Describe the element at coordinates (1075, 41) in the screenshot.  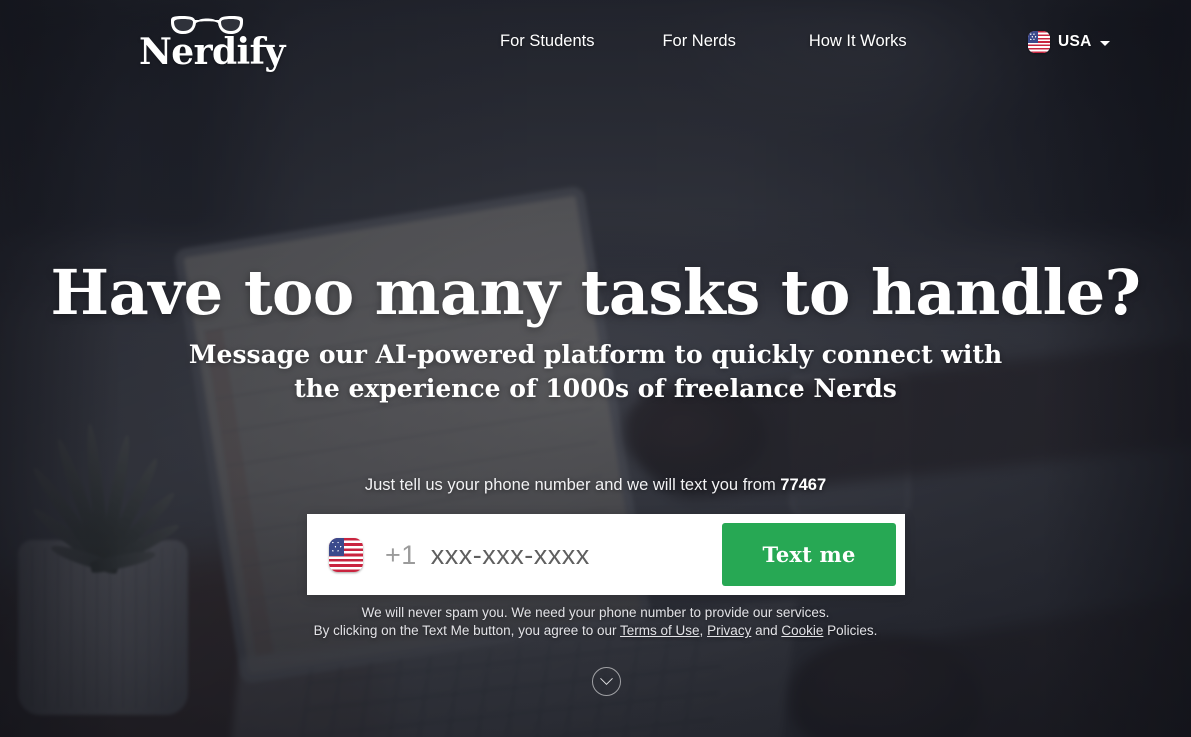
I see `language-label: USA` at that location.